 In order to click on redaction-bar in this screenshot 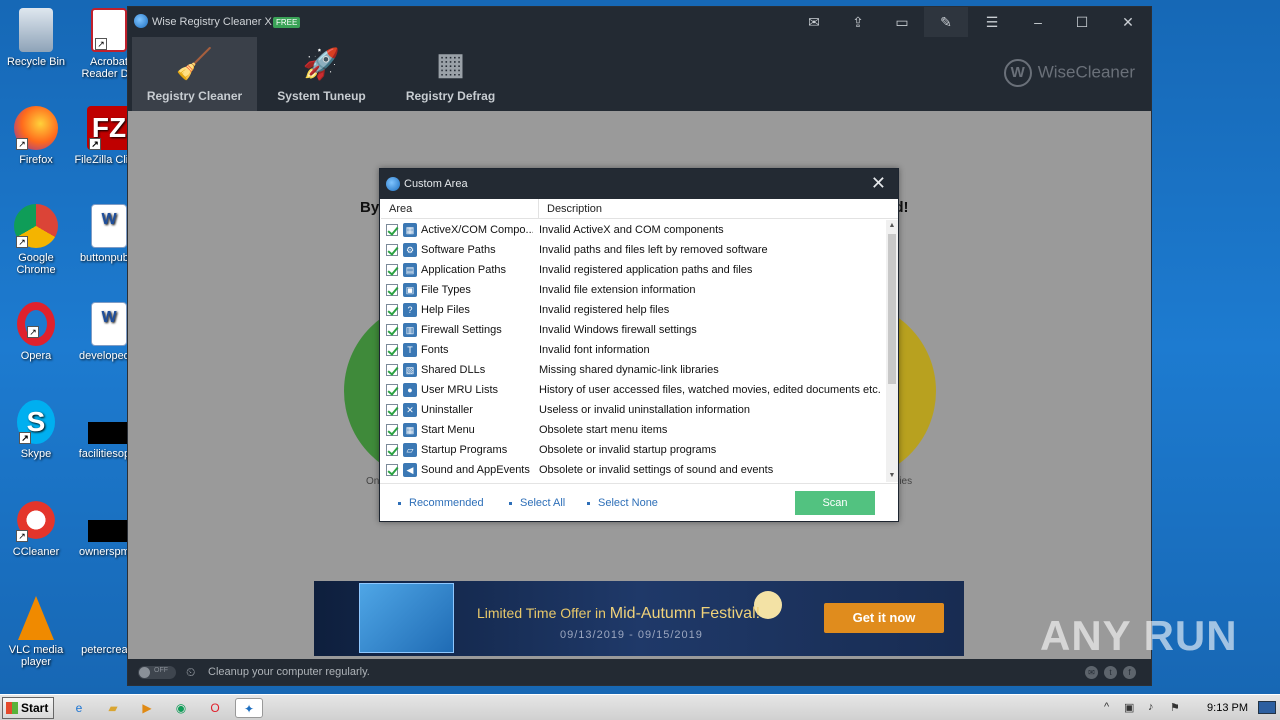, I will do `click(108, 531)`.